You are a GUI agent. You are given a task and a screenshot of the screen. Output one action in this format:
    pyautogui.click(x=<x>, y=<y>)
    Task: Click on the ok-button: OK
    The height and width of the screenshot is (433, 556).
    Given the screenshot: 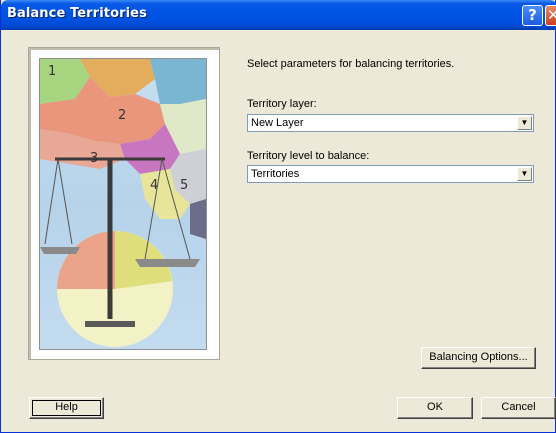 What is the action you would take?
    pyautogui.click(x=435, y=408)
    